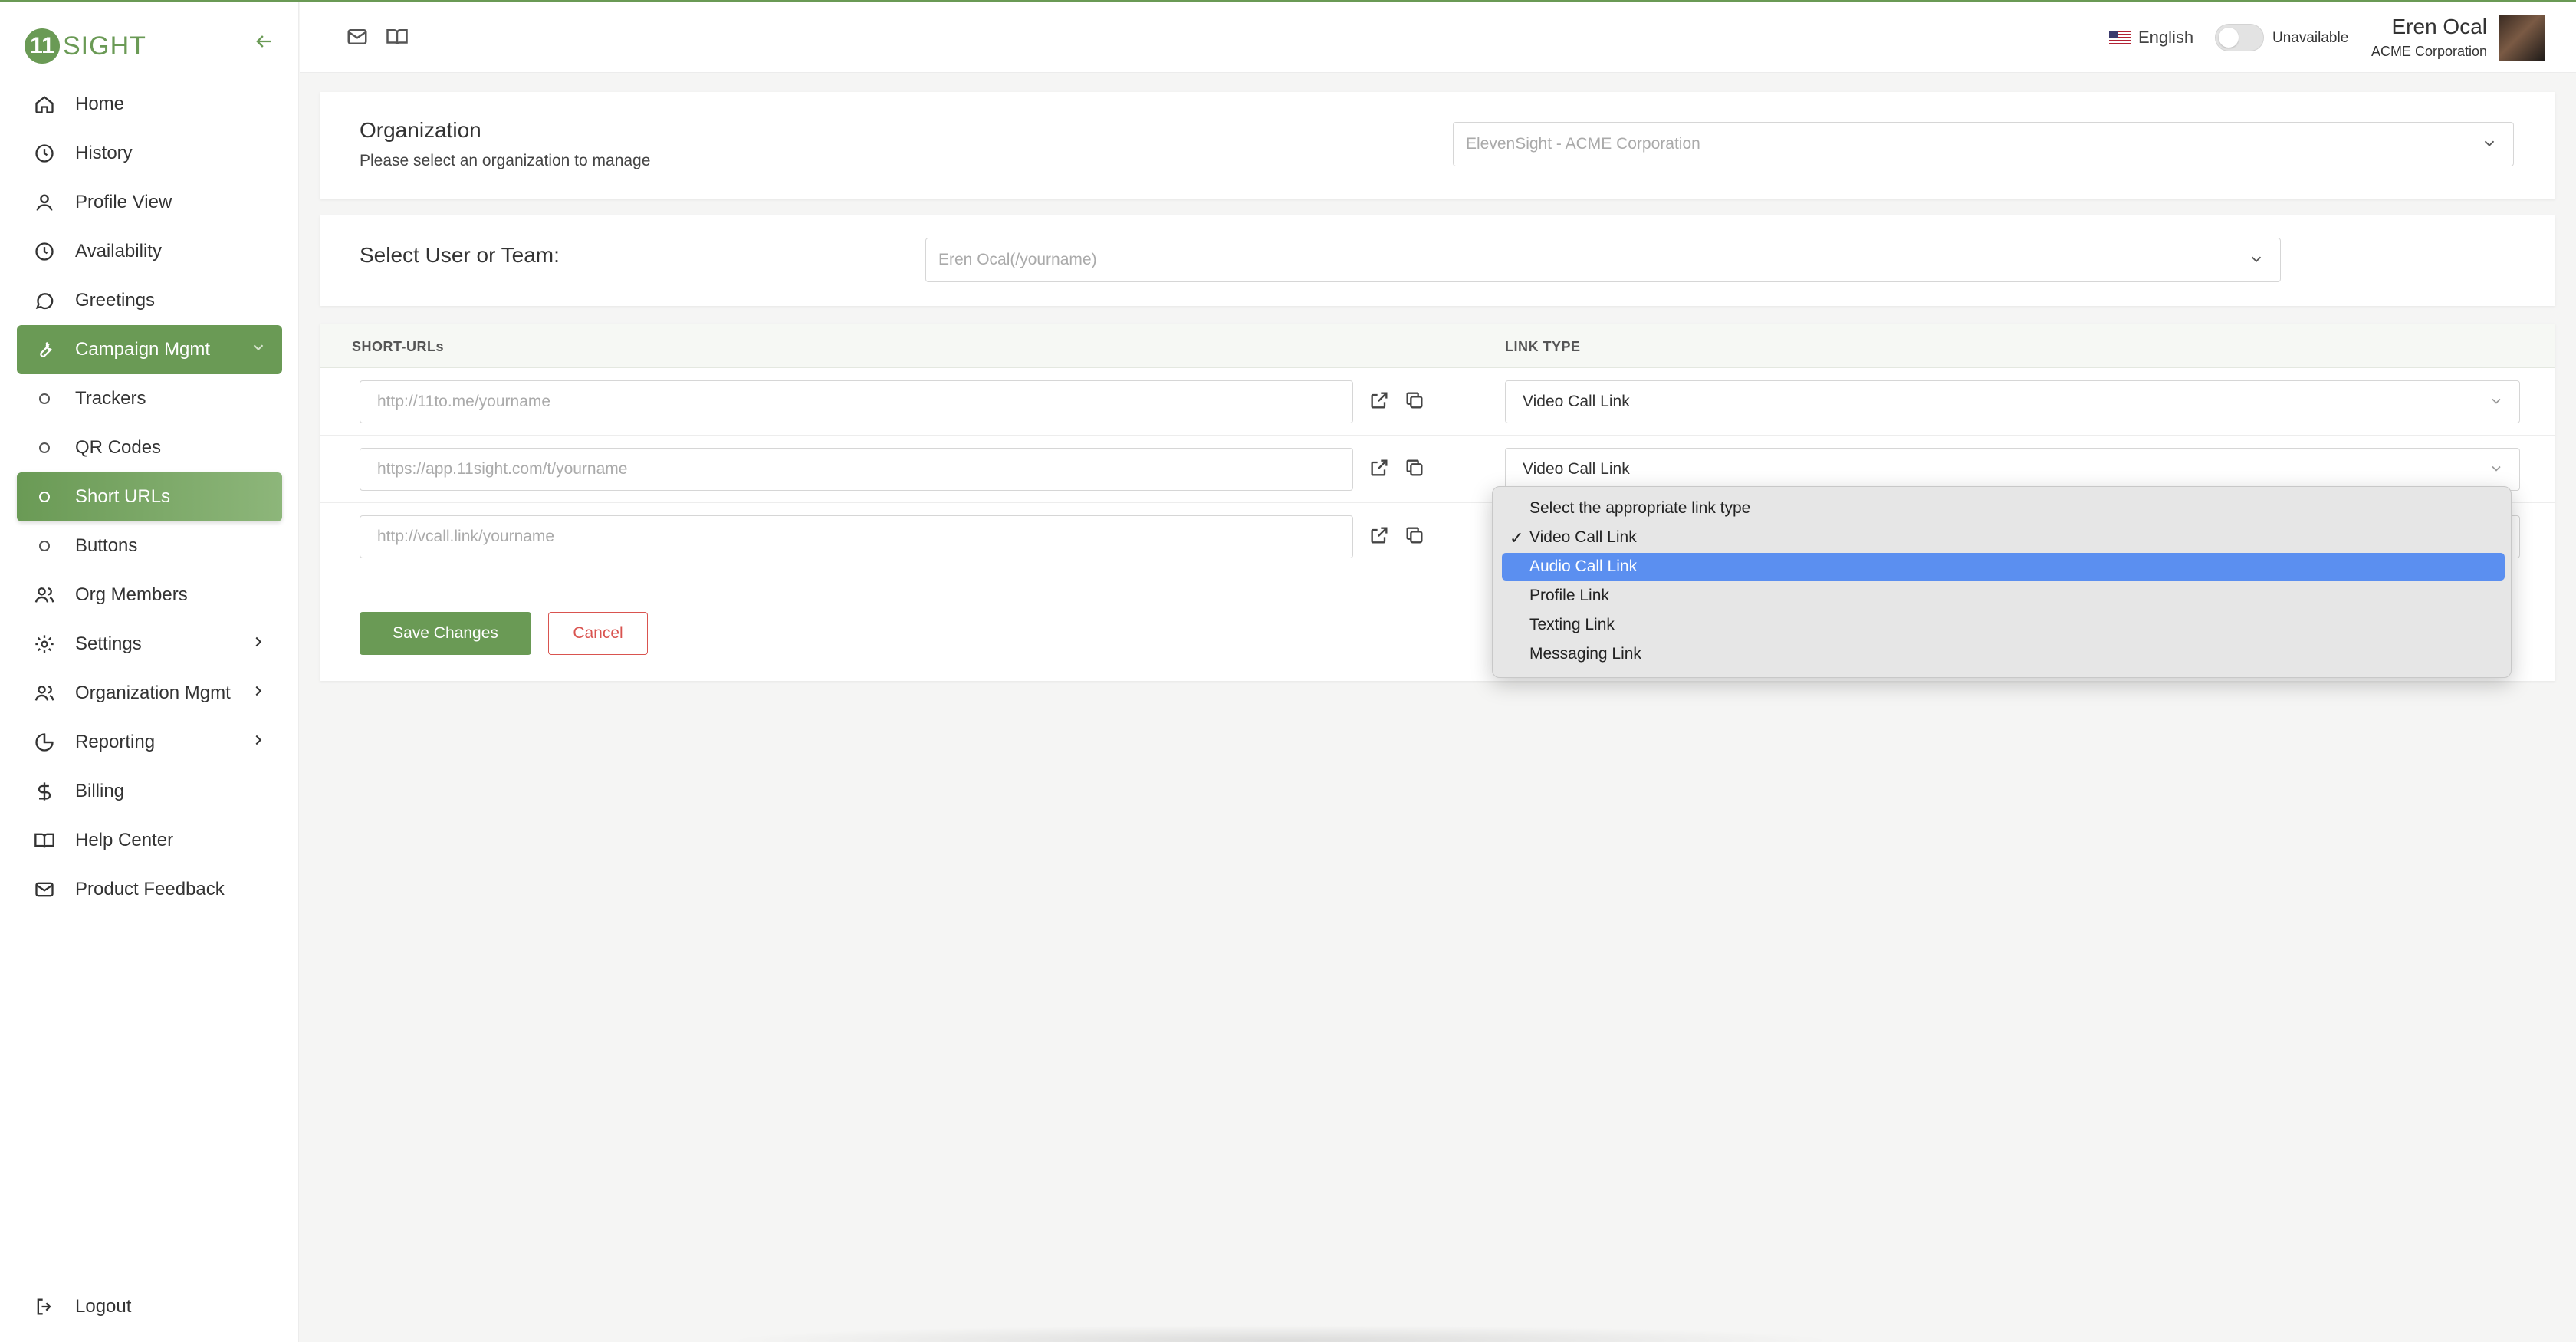 The image size is (2576, 1342). I want to click on sidebar-item-label: Product Feedback, so click(150, 890).